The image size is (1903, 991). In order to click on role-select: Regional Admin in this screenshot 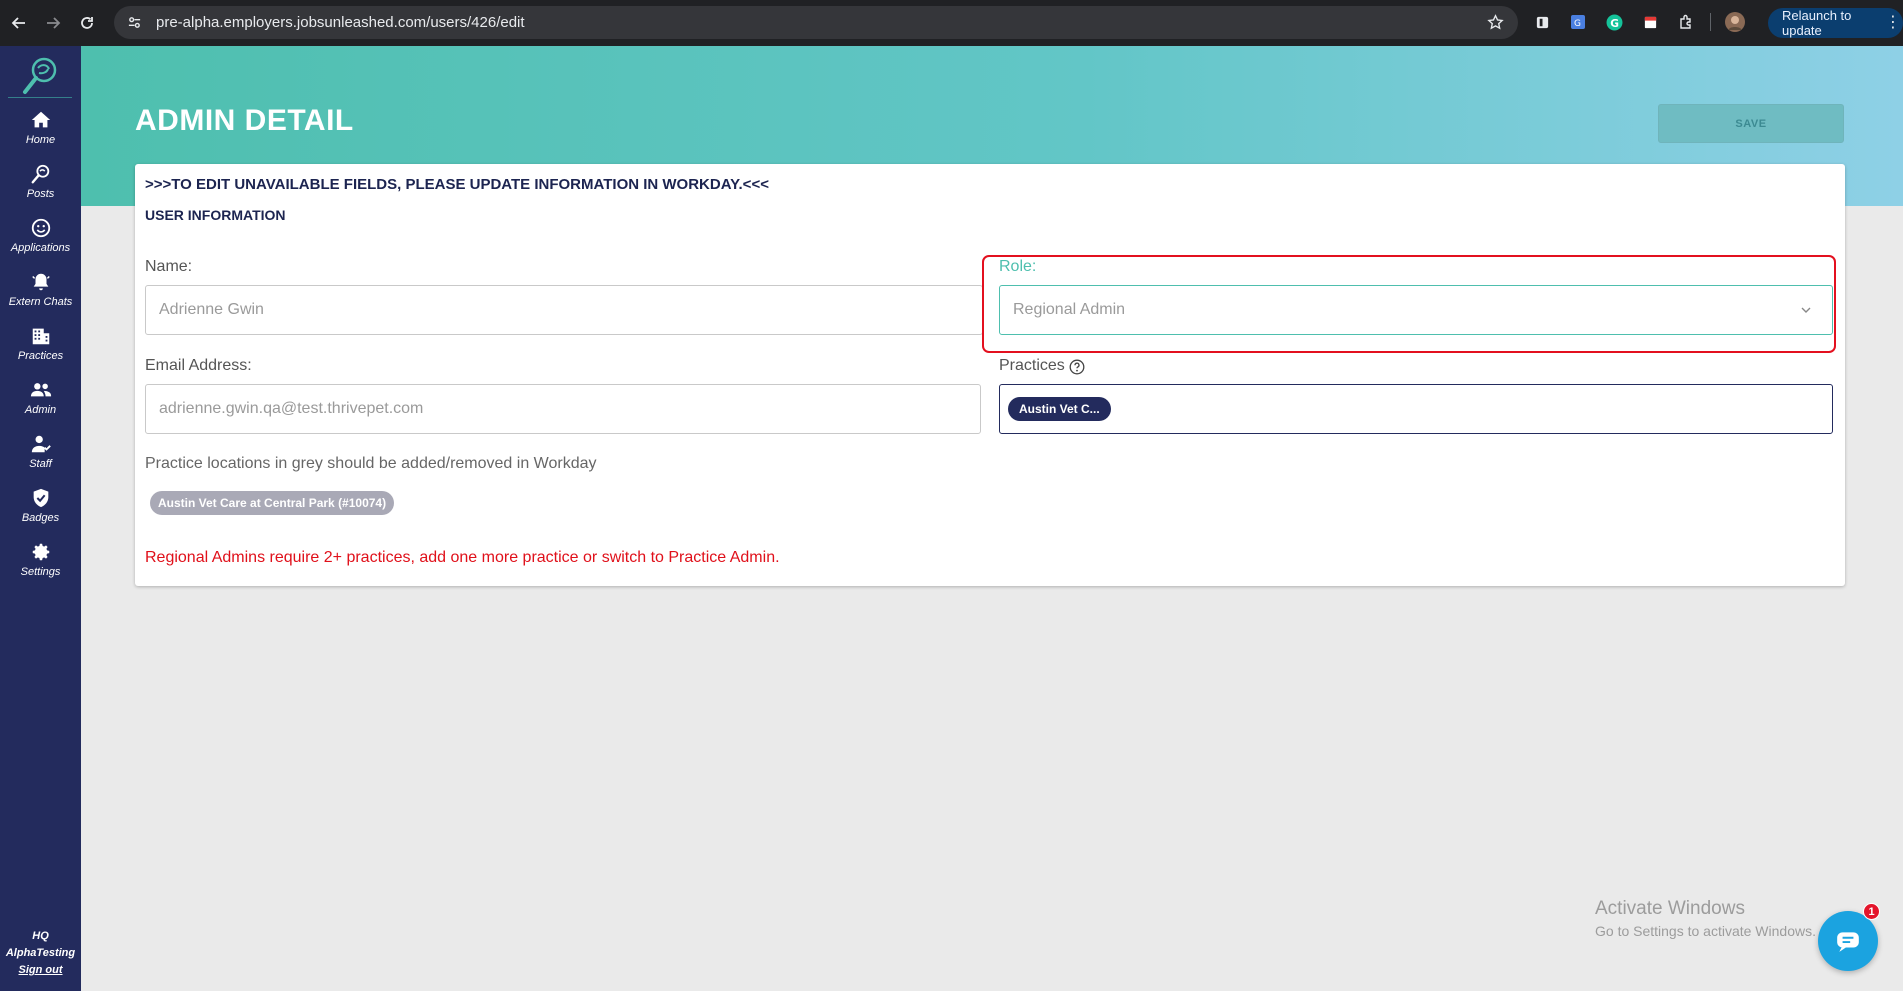, I will do `click(1416, 310)`.